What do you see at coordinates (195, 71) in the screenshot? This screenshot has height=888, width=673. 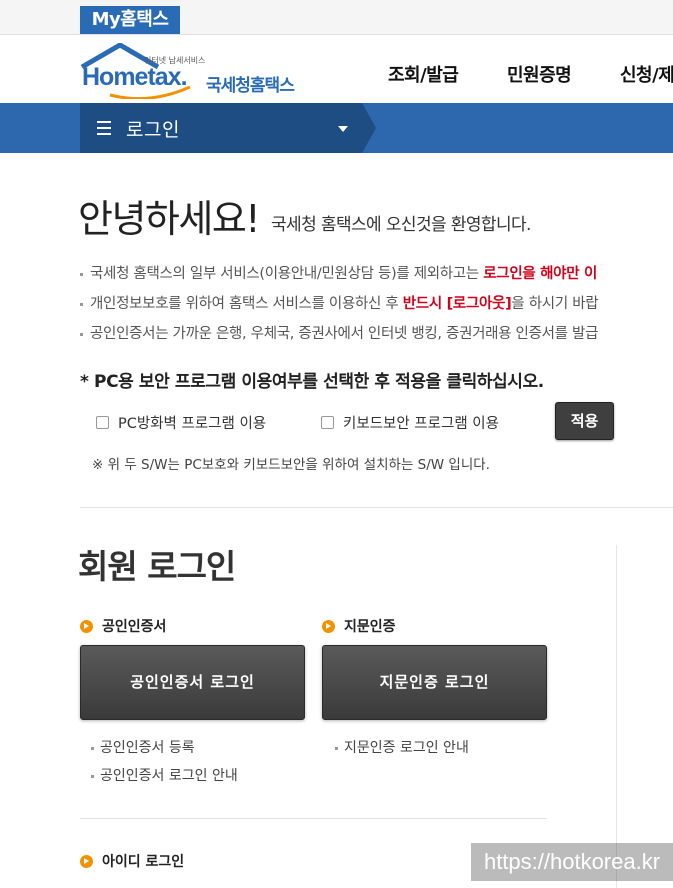 I see `hometax-logo: 인터넷 납세서비스 Hometax. 국세청홈택스` at bounding box center [195, 71].